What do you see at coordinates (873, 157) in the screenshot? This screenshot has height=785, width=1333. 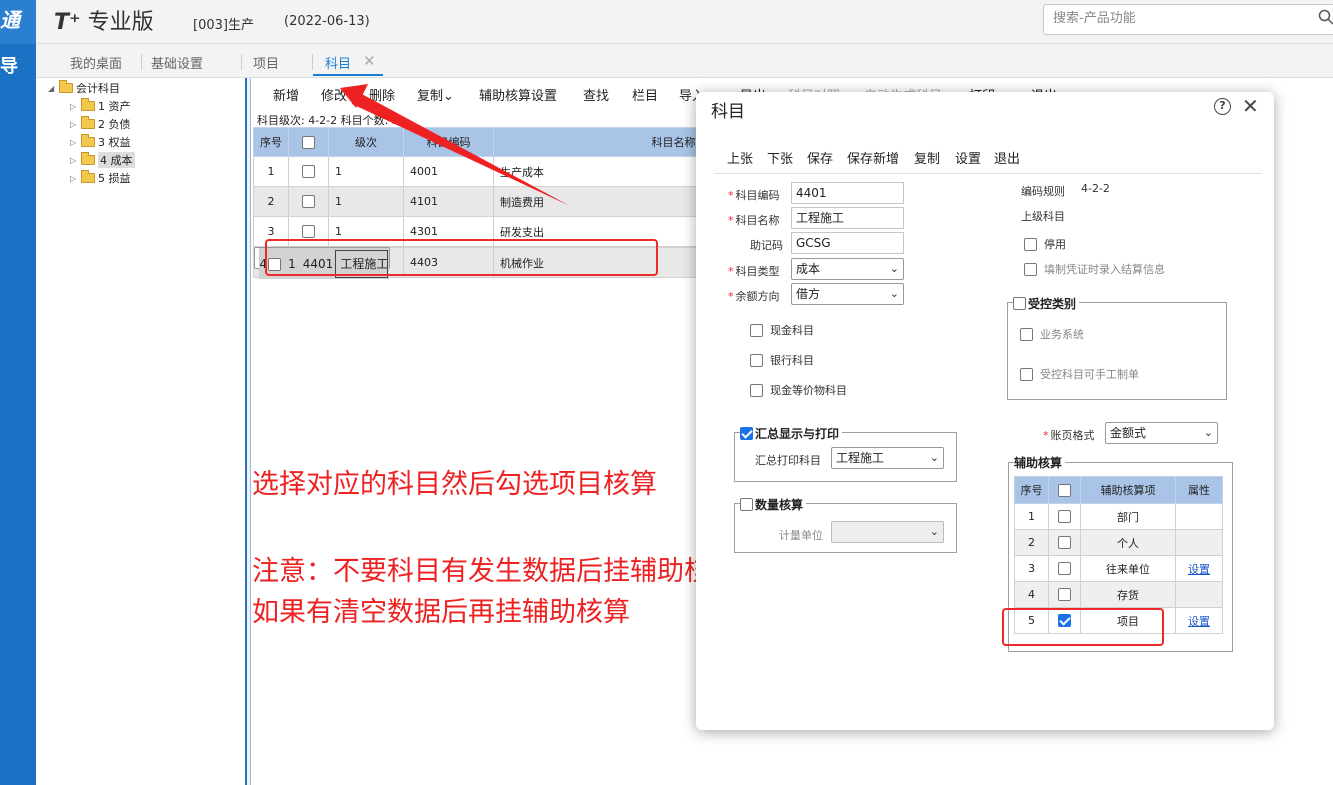 I see `save-new-button: 保存新增` at bounding box center [873, 157].